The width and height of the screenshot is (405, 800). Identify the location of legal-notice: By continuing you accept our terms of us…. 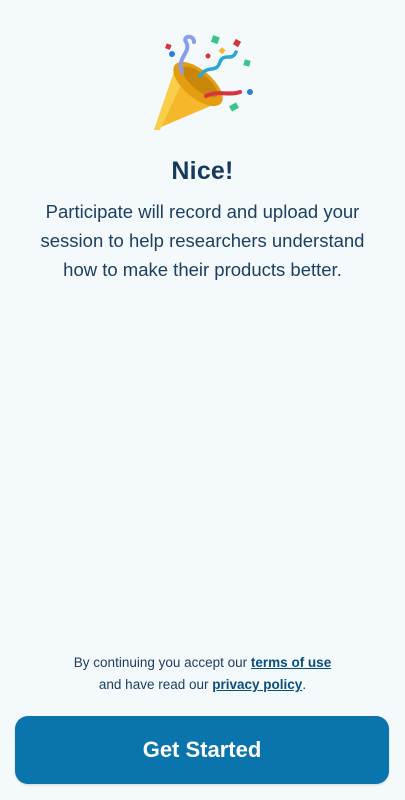
(202, 674).